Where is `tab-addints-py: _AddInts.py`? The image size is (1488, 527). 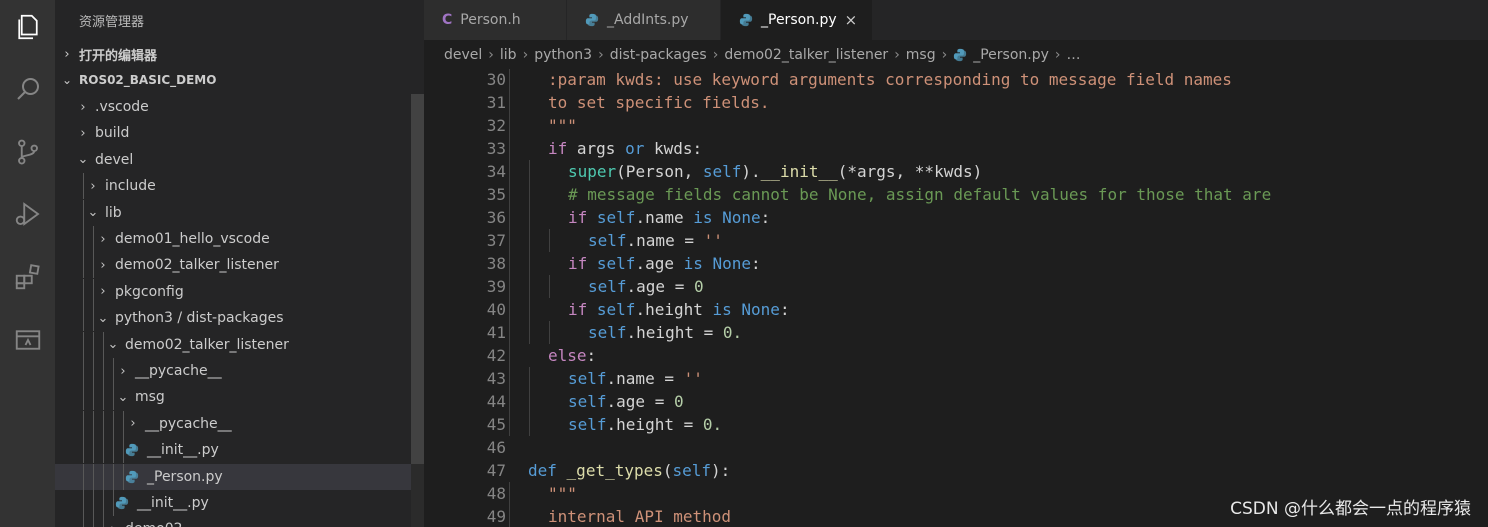
tab-addints-py: _AddInts.py is located at coordinates (644, 20).